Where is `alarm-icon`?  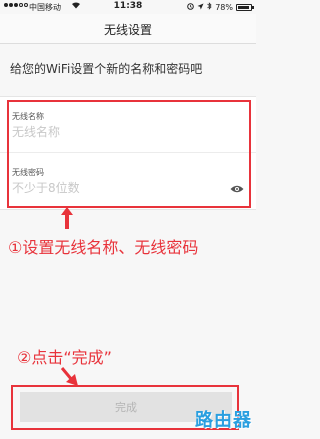 alarm-icon is located at coordinates (191, 7).